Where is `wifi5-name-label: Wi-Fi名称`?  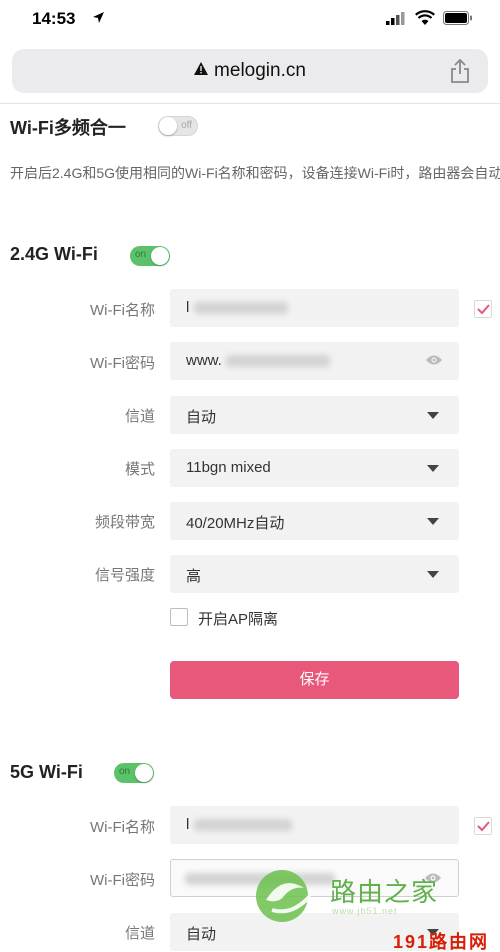
wifi5-name-label: Wi-Fi名称 is located at coordinates (122, 827).